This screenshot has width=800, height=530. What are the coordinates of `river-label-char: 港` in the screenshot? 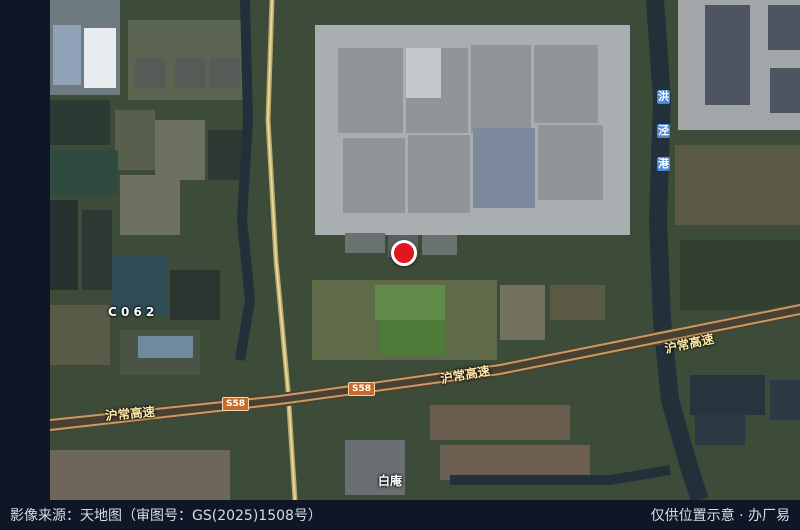 It's located at (663, 164).